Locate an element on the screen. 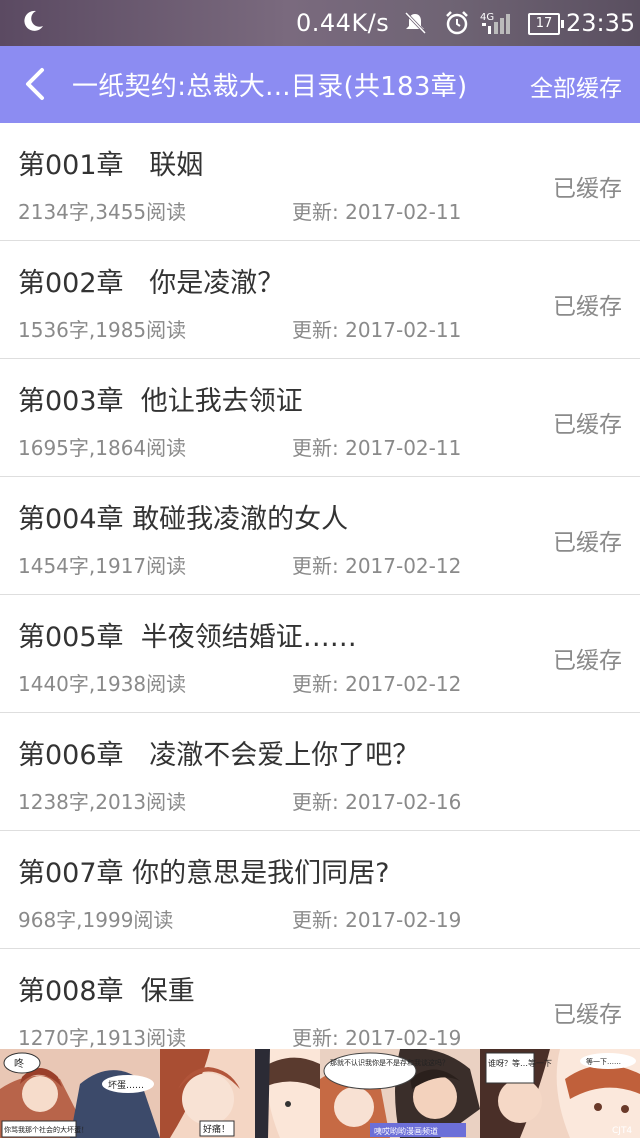 This screenshot has width=640, height=1138. comic-panel-4: 谁呀？等…等一下 等一下…… CJT4 is located at coordinates (560, 1093).